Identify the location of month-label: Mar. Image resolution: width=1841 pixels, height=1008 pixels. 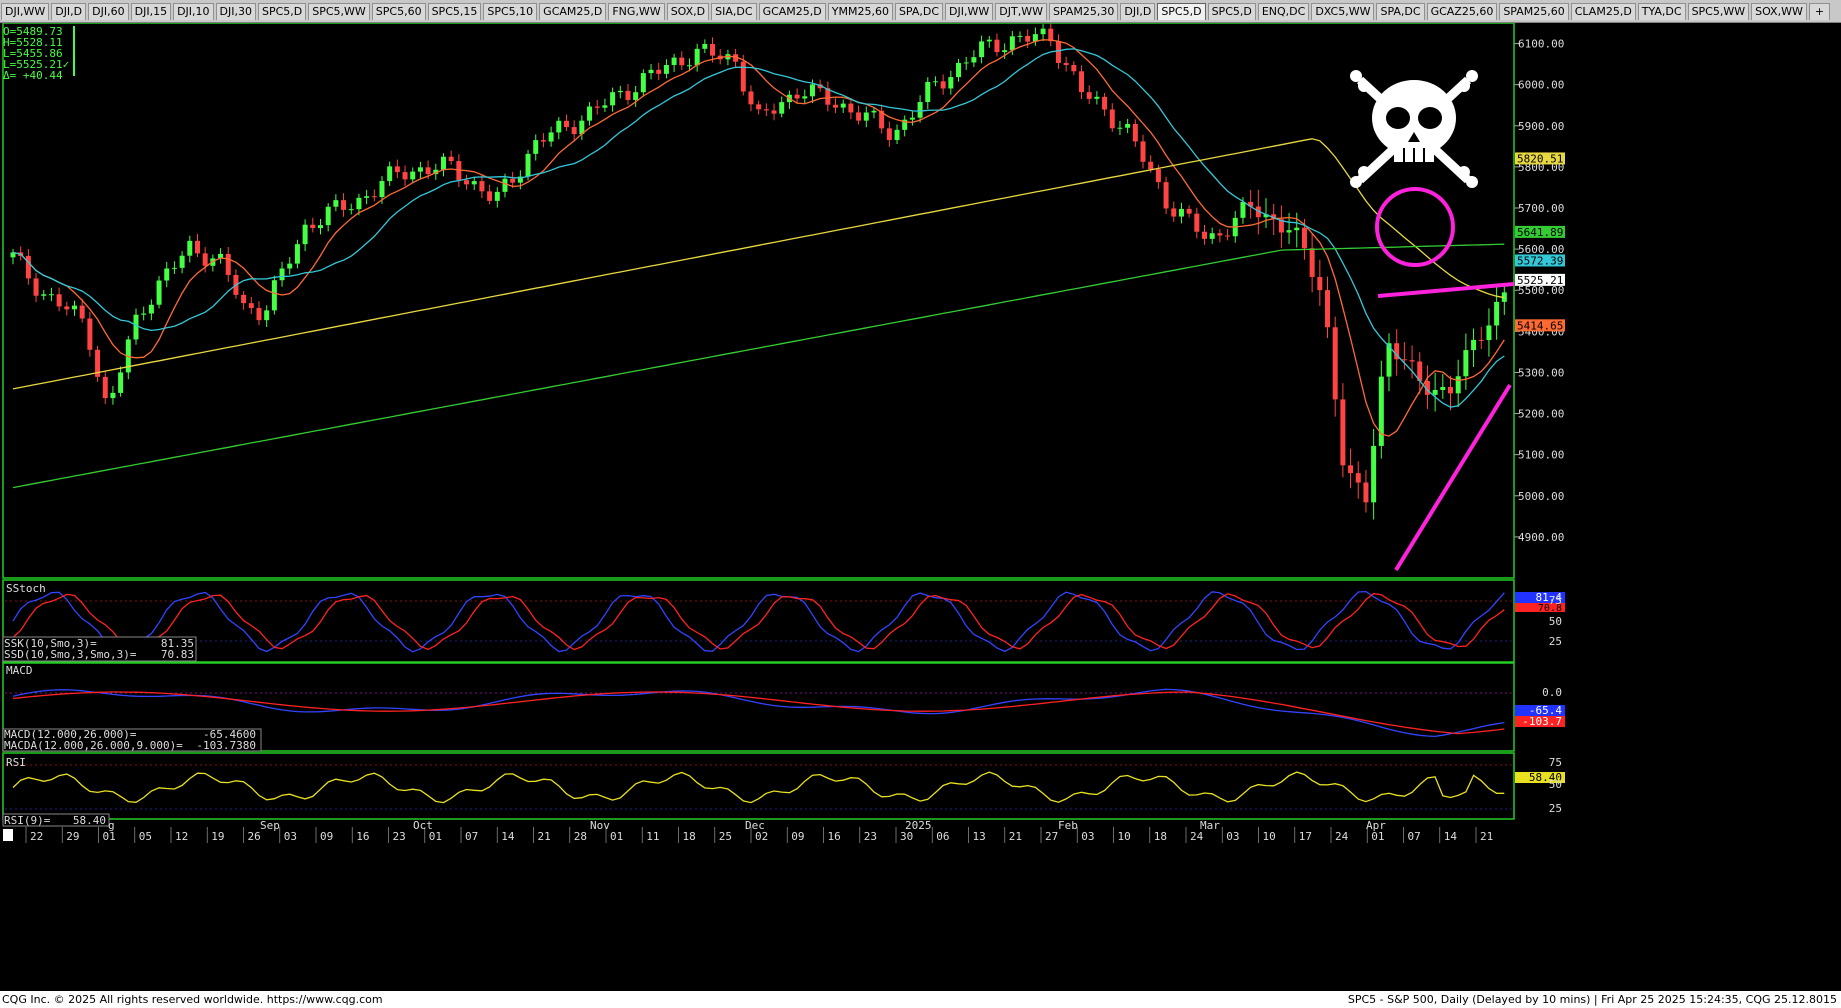
(1210, 825).